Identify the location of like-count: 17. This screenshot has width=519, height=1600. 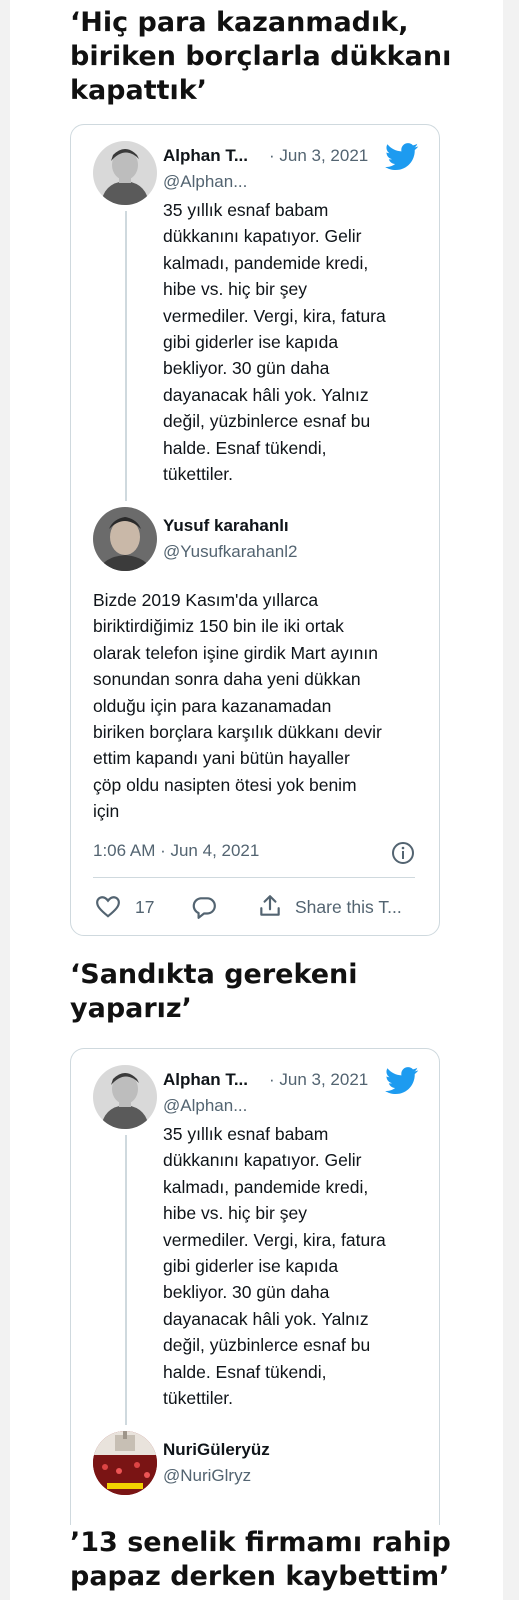
(144, 907).